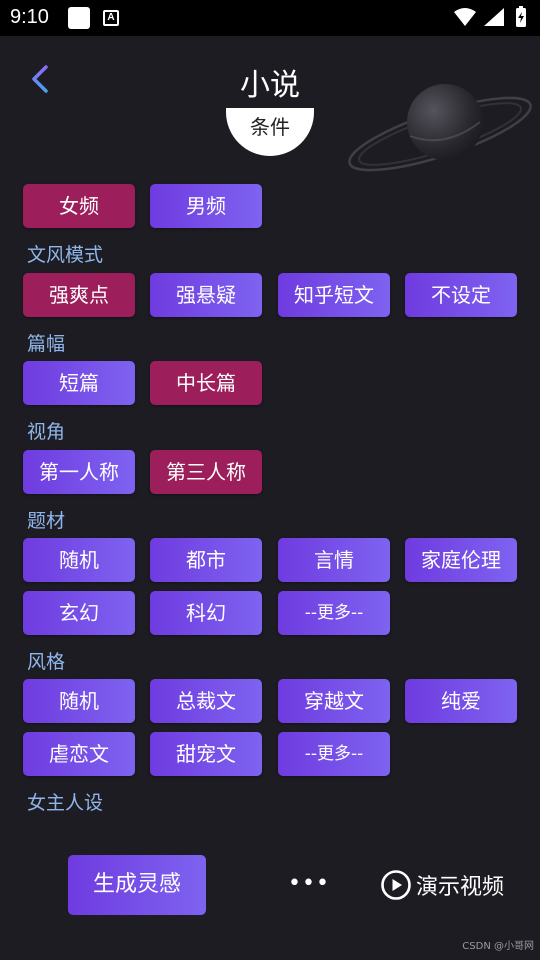 This screenshot has width=540, height=960. Describe the element at coordinates (206, 206) in the screenshot. I see `chip-male: 男频` at that location.